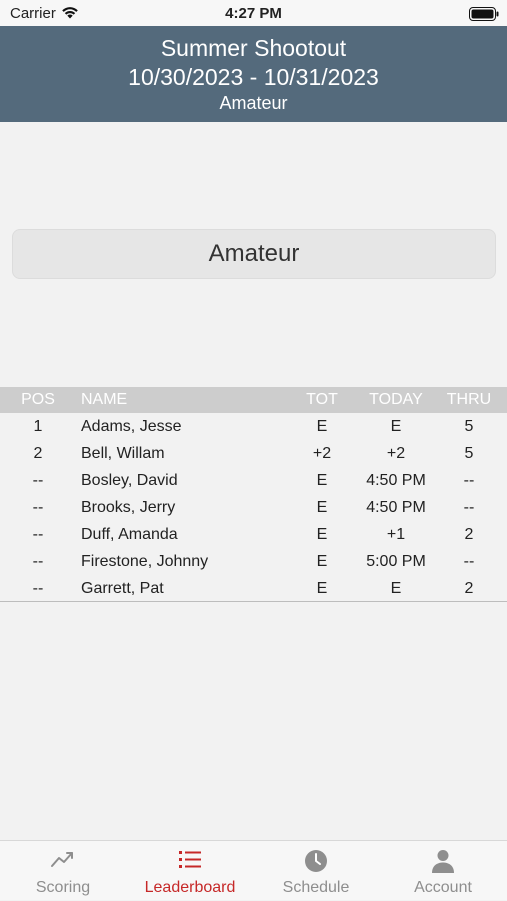  What do you see at coordinates (253, 400) in the screenshot?
I see `leaderboard-header: POS NAME TOT TODAY THRU` at bounding box center [253, 400].